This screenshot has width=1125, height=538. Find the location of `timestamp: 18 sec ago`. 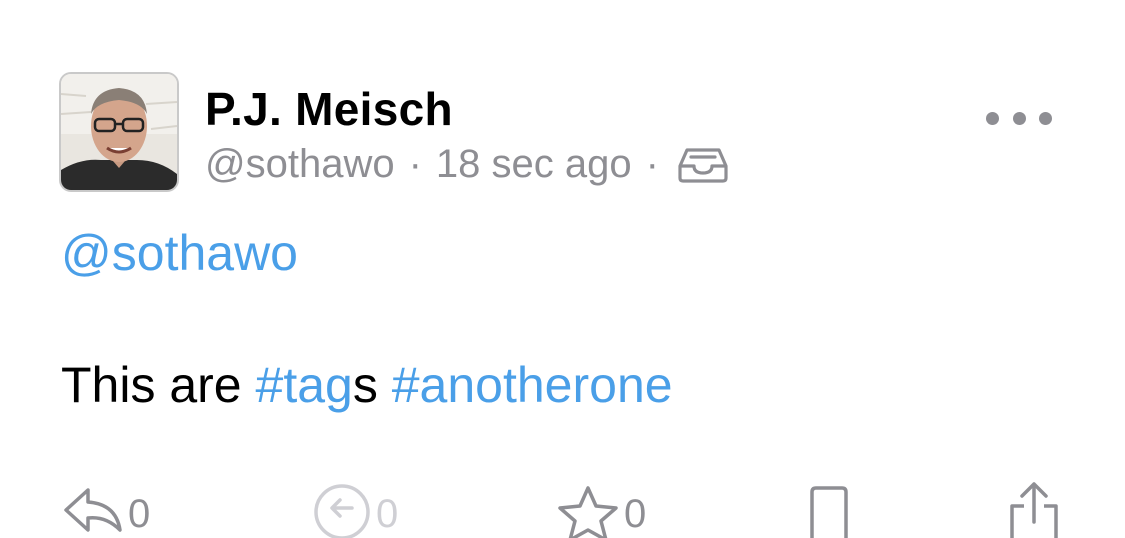

timestamp: 18 sec ago is located at coordinates (534, 164).